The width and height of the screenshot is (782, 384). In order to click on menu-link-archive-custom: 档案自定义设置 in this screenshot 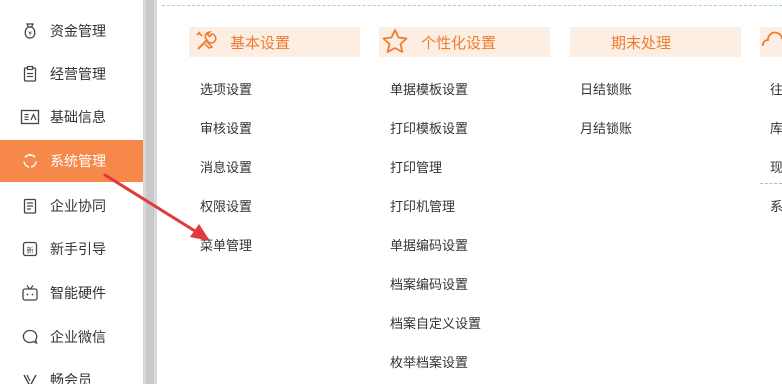, I will do `click(435, 322)`.